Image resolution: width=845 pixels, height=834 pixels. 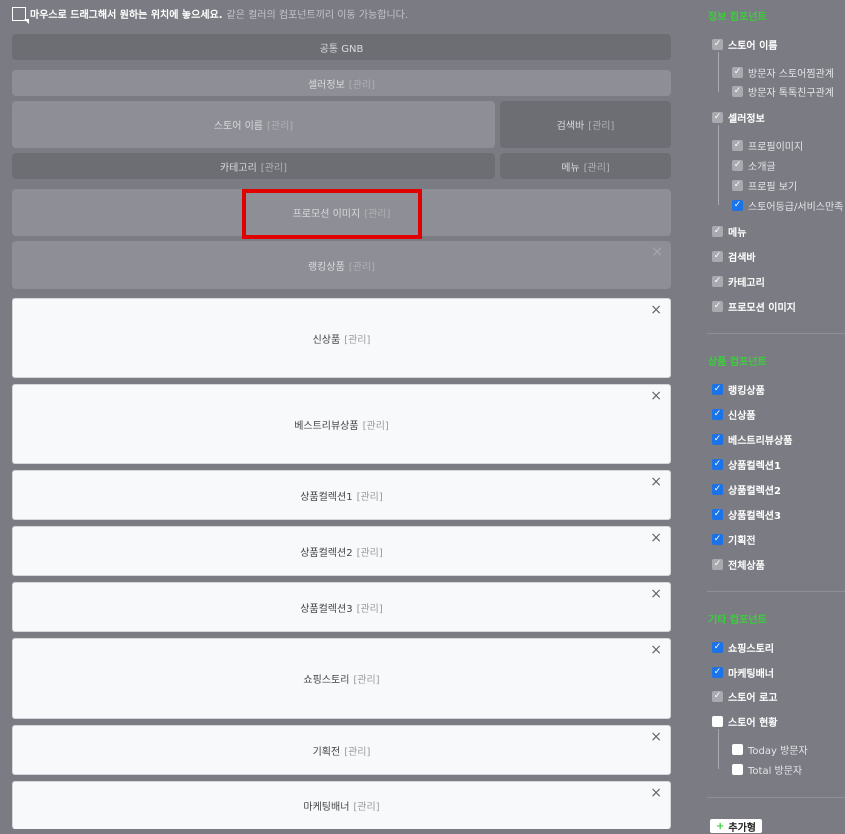 What do you see at coordinates (734, 256) in the screenshot?
I see `checkbox-search-bar: ✓ 검색바` at bounding box center [734, 256].